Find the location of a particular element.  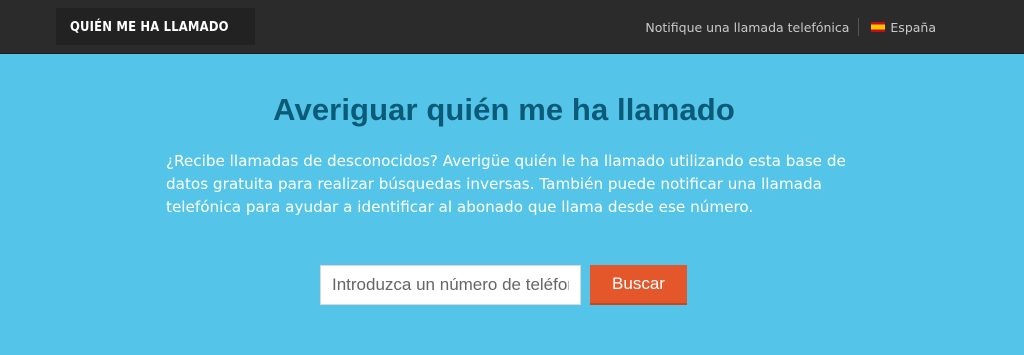

language-selector: España is located at coordinates (903, 27).